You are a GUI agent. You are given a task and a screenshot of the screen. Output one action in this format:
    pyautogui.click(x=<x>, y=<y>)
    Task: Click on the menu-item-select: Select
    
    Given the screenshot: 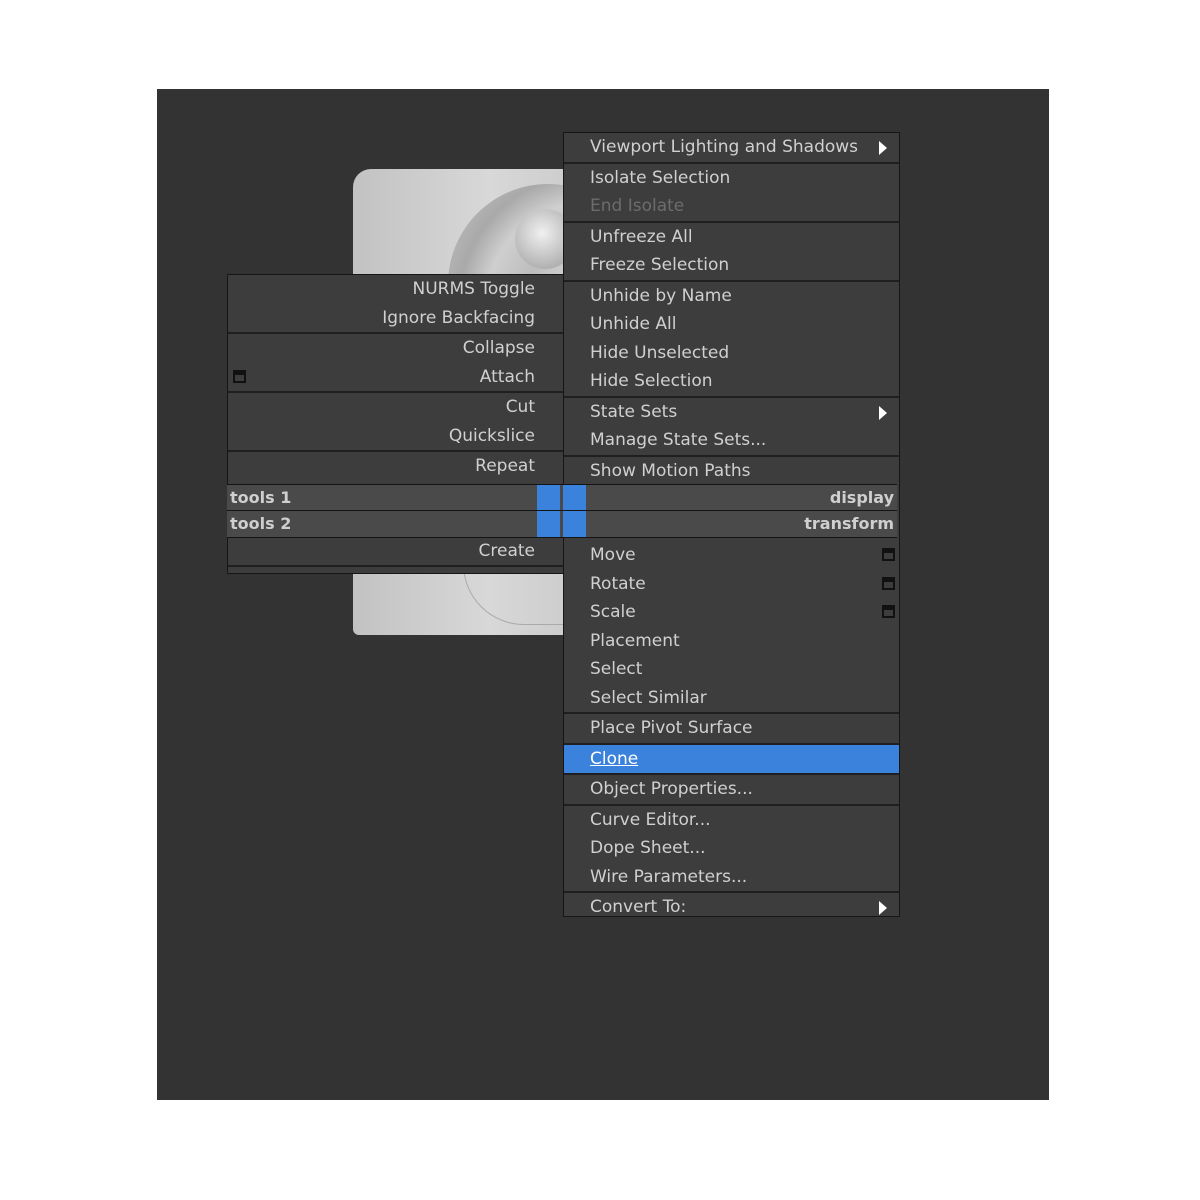 What is the action you would take?
    pyautogui.click(x=731, y=669)
    